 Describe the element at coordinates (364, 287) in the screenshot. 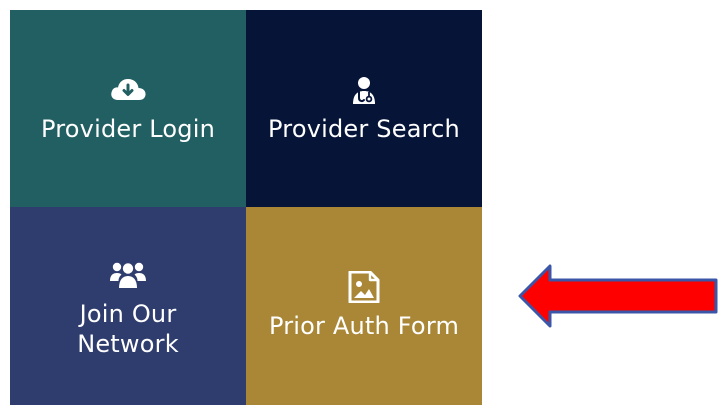

I see `image-file-icon` at that location.